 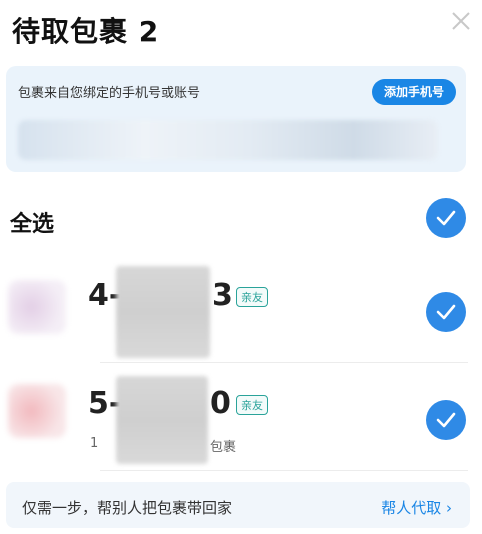 What do you see at coordinates (94, 443) in the screenshot?
I see `package-subtext-prefix: 1` at bounding box center [94, 443].